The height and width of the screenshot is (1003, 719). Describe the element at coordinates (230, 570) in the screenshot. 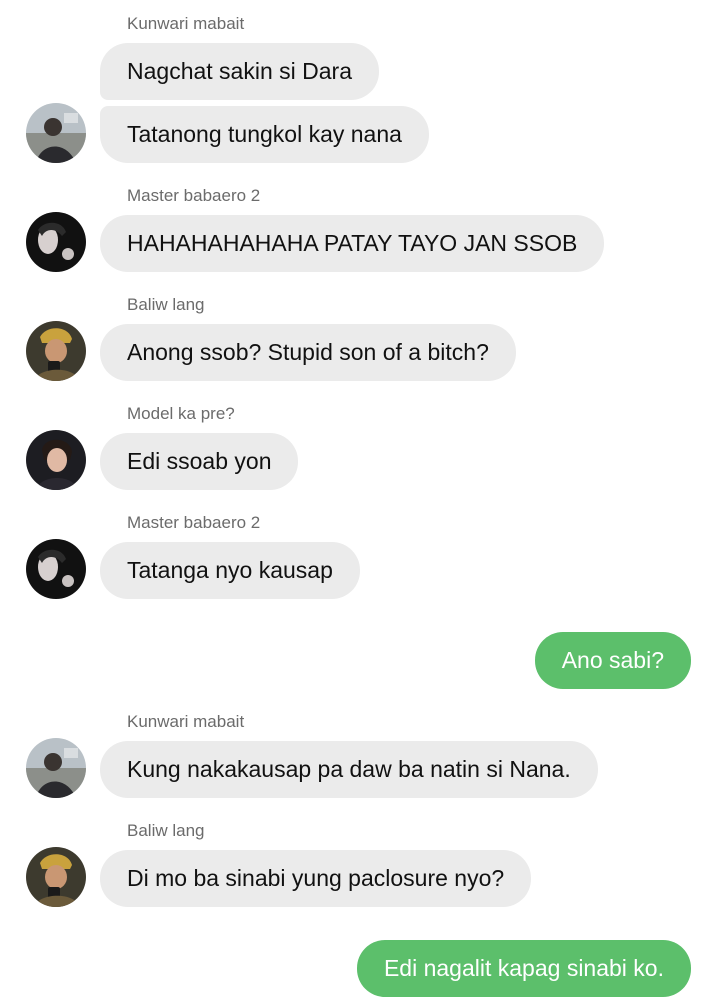

I see `message-bubble-incoming: Tatanga nyo kausap` at that location.